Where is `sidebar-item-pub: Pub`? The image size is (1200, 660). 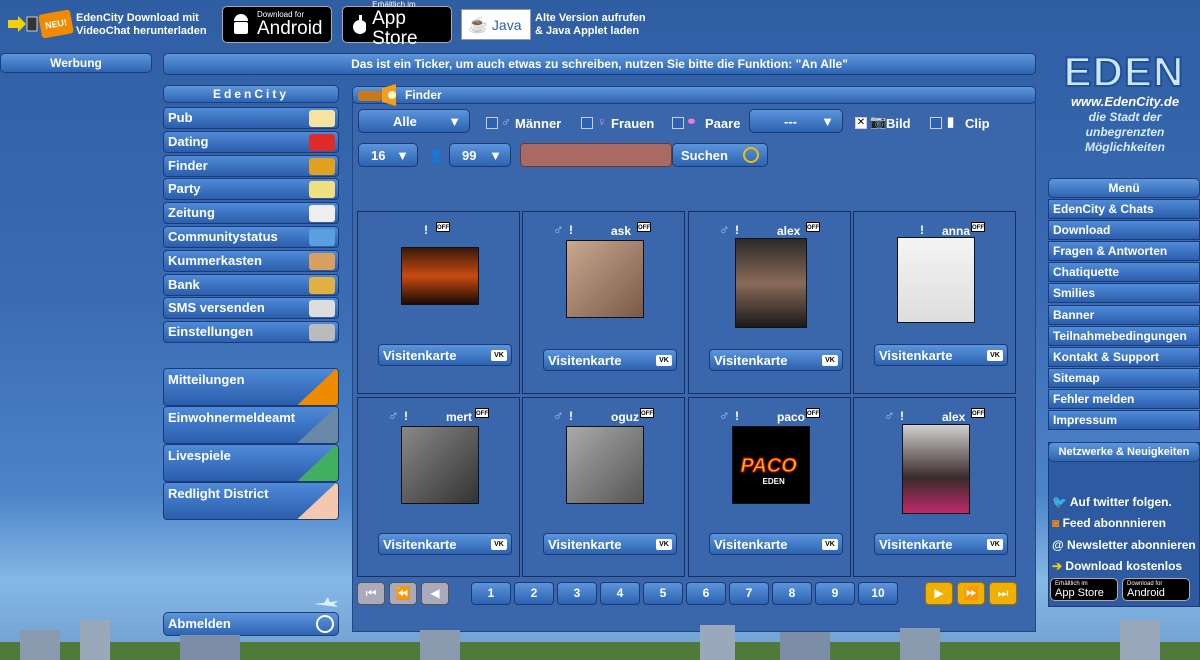
sidebar-item-pub: Pub is located at coordinates (251, 118).